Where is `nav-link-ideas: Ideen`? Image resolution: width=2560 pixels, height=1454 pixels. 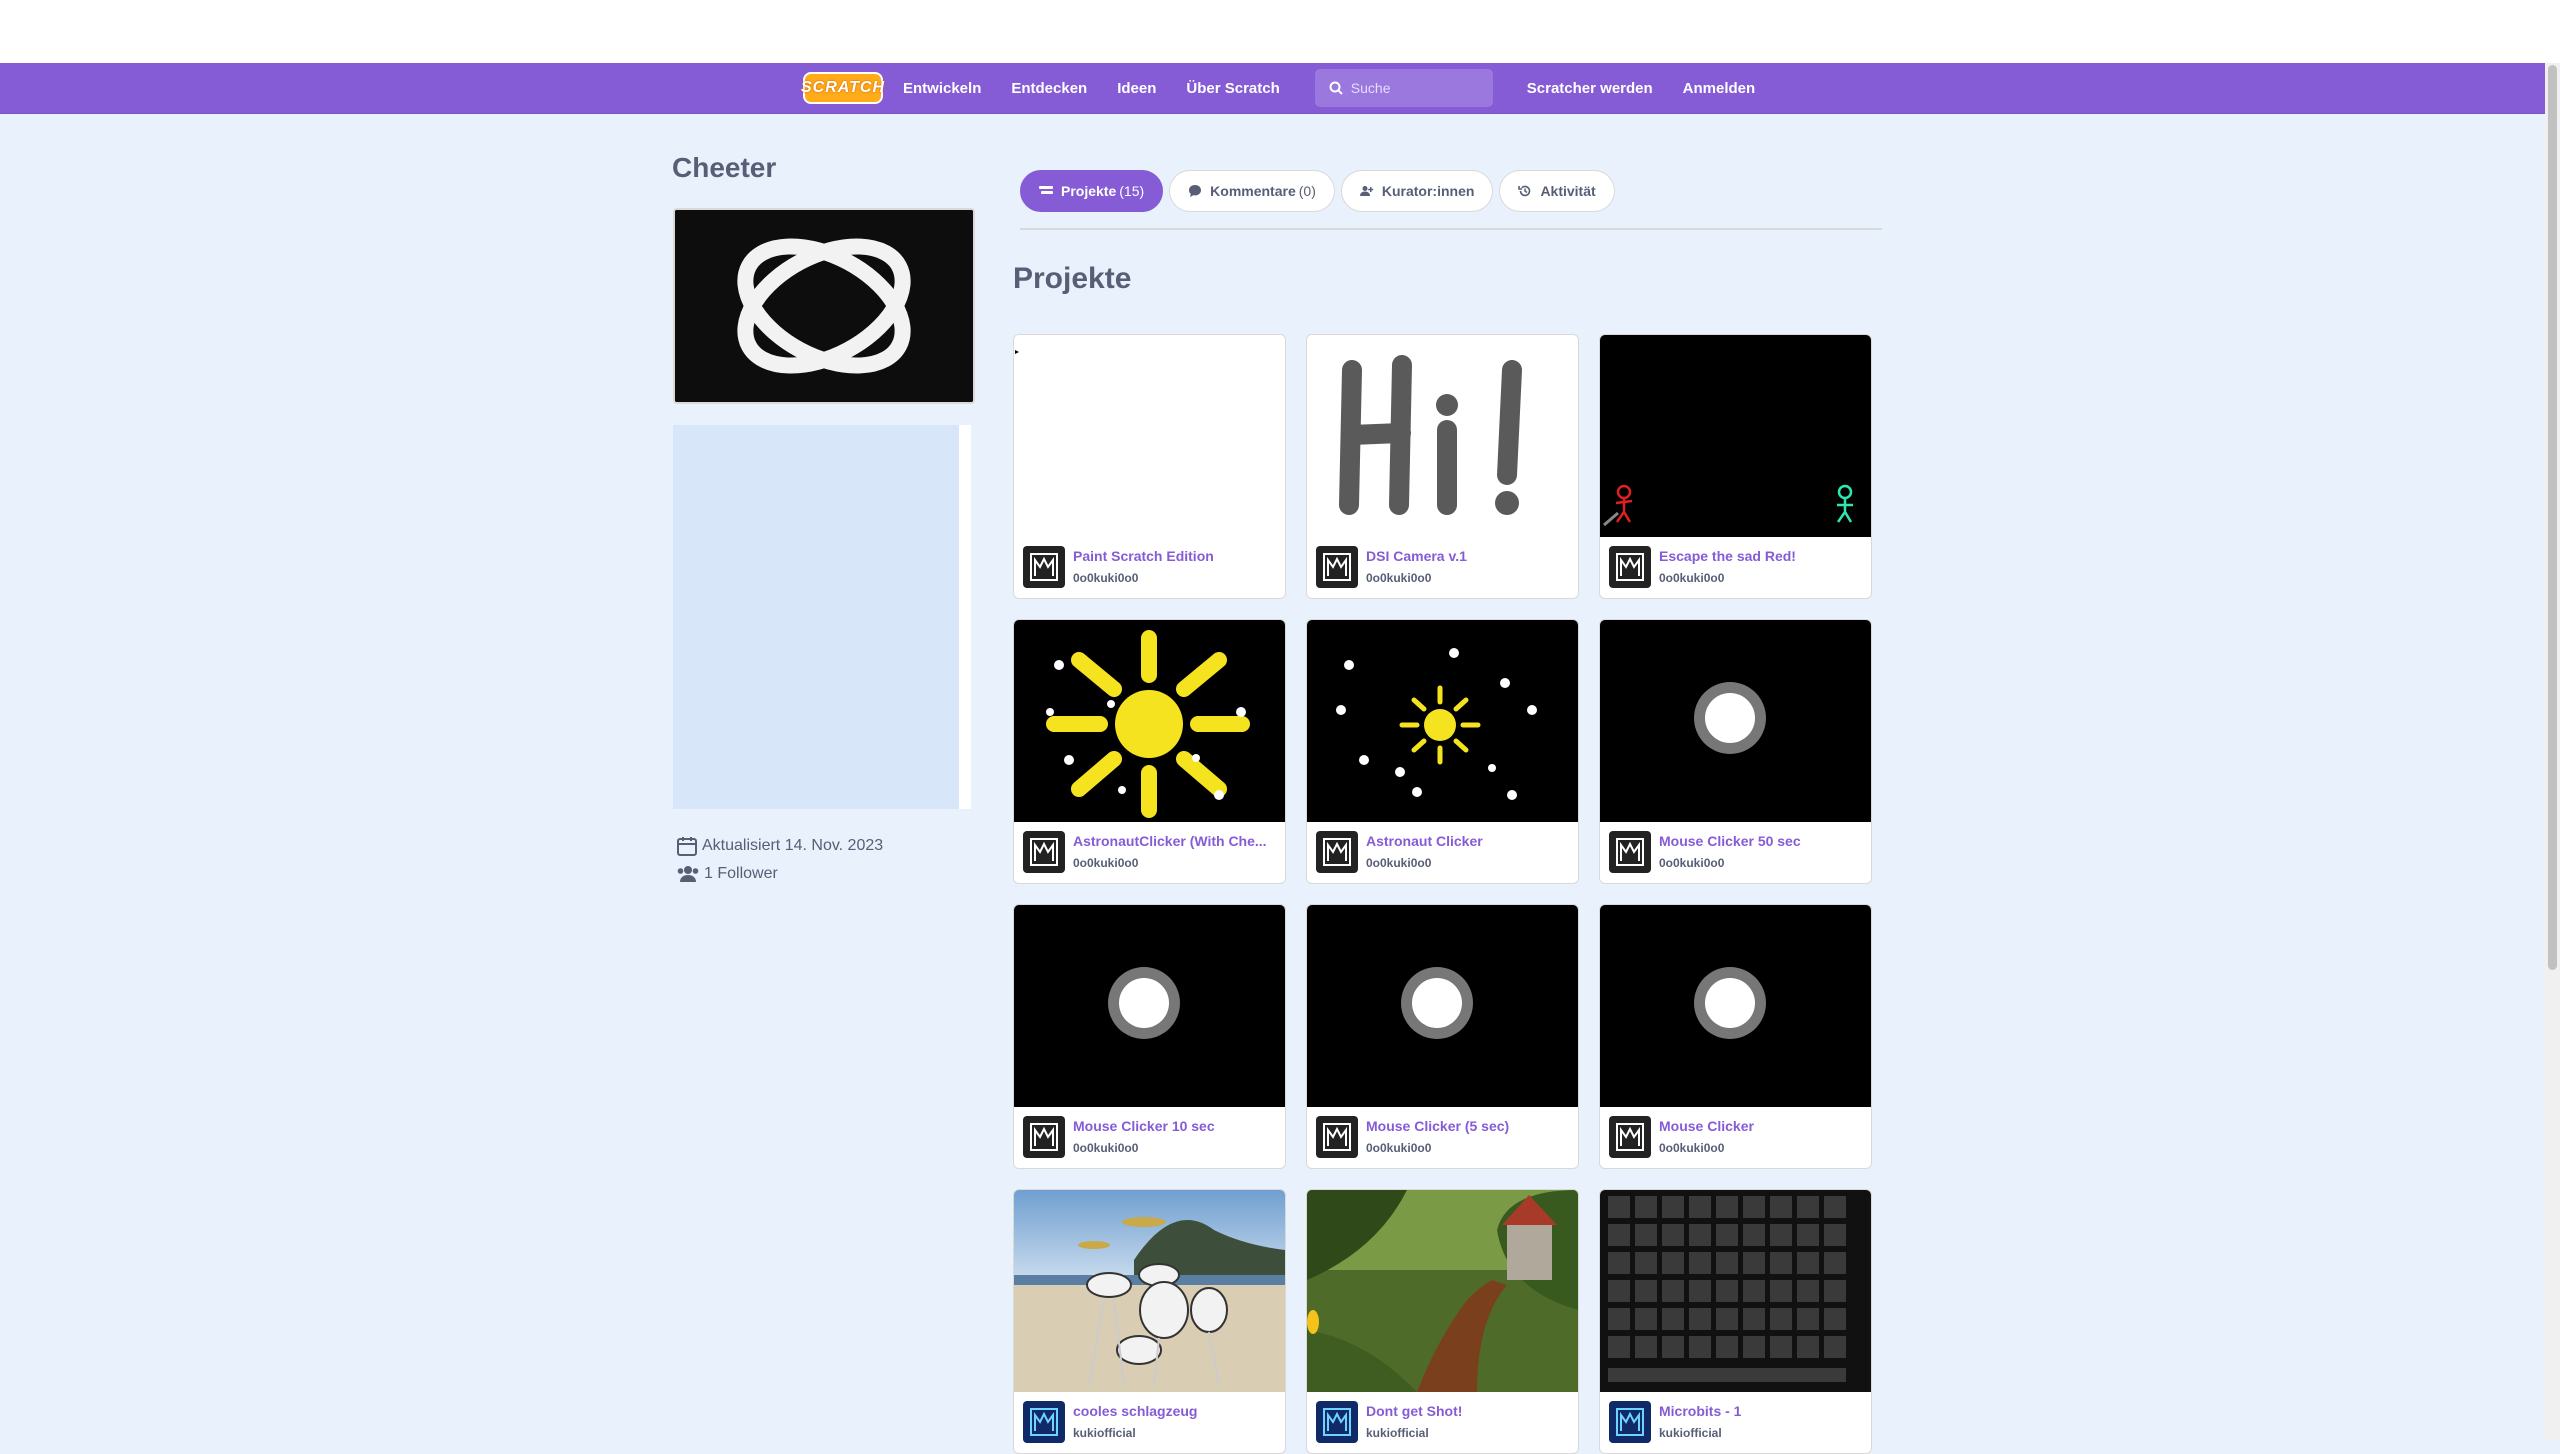 nav-link-ideas: Ideen is located at coordinates (1136, 88).